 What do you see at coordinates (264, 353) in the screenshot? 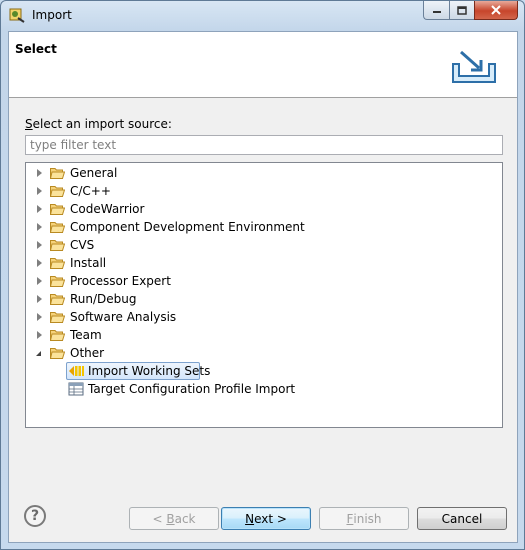
I see `tree-item-other: Other` at bounding box center [264, 353].